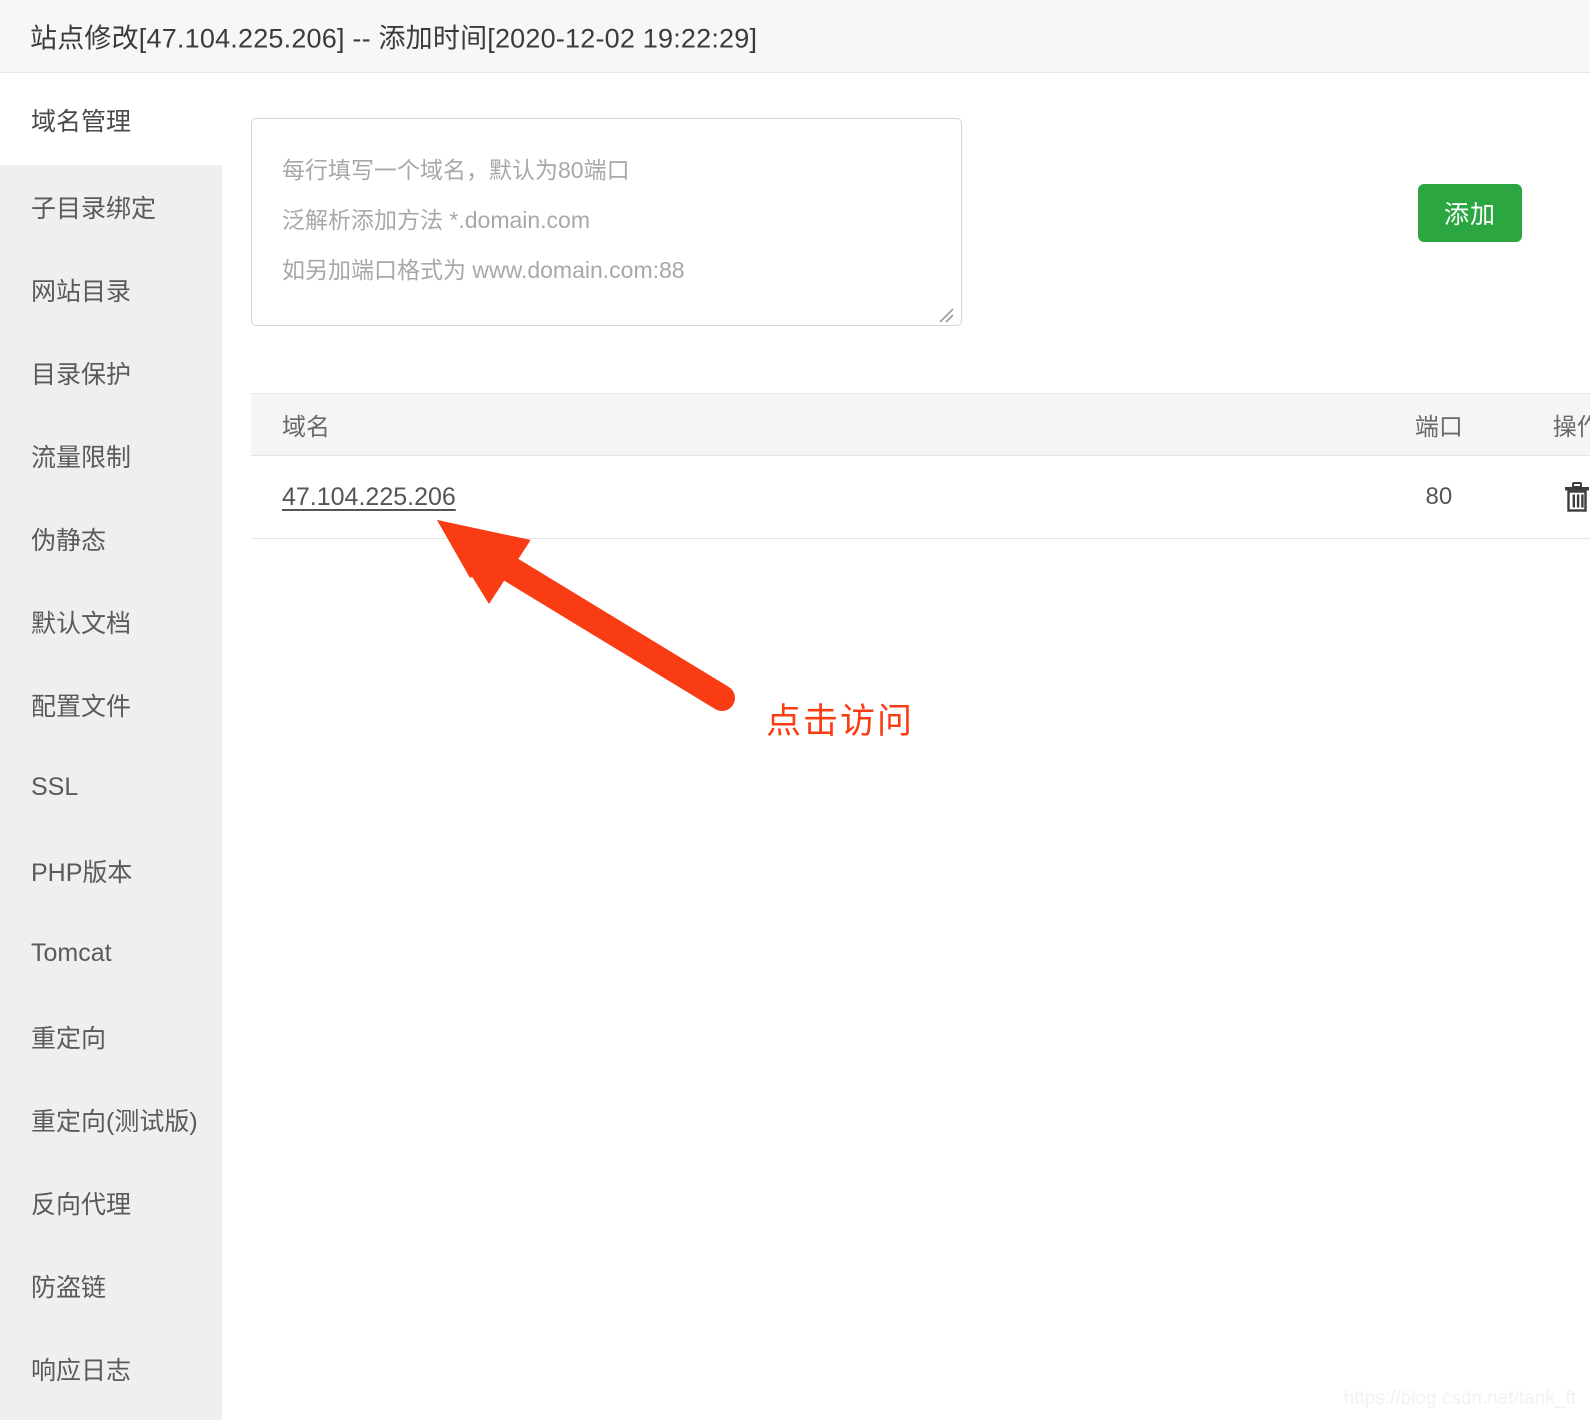 Image resolution: width=1590 pixels, height=1420 pixels. I want to click on column-header-port: 端口, so click(1439, 424).